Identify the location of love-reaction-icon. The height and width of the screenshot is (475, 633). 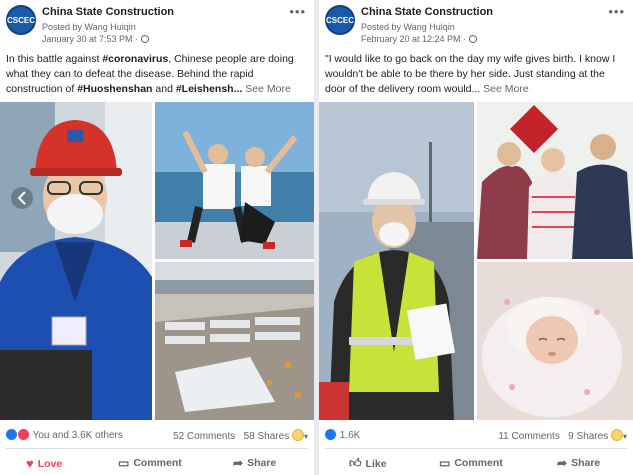
(23, 434).